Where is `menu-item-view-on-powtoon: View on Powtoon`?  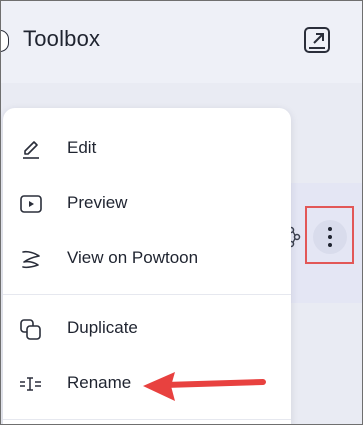 menu-item-view-on-powtoon: View on Powtoon is located at coordinates (147, 259).